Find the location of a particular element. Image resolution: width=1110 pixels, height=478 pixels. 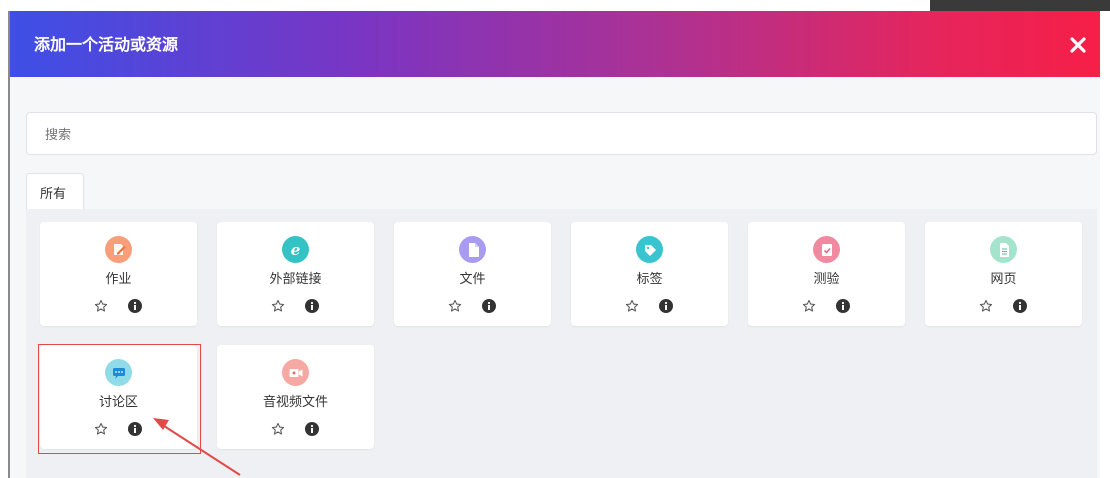

activity-card: 文件 is located at coordinates (472, 274).